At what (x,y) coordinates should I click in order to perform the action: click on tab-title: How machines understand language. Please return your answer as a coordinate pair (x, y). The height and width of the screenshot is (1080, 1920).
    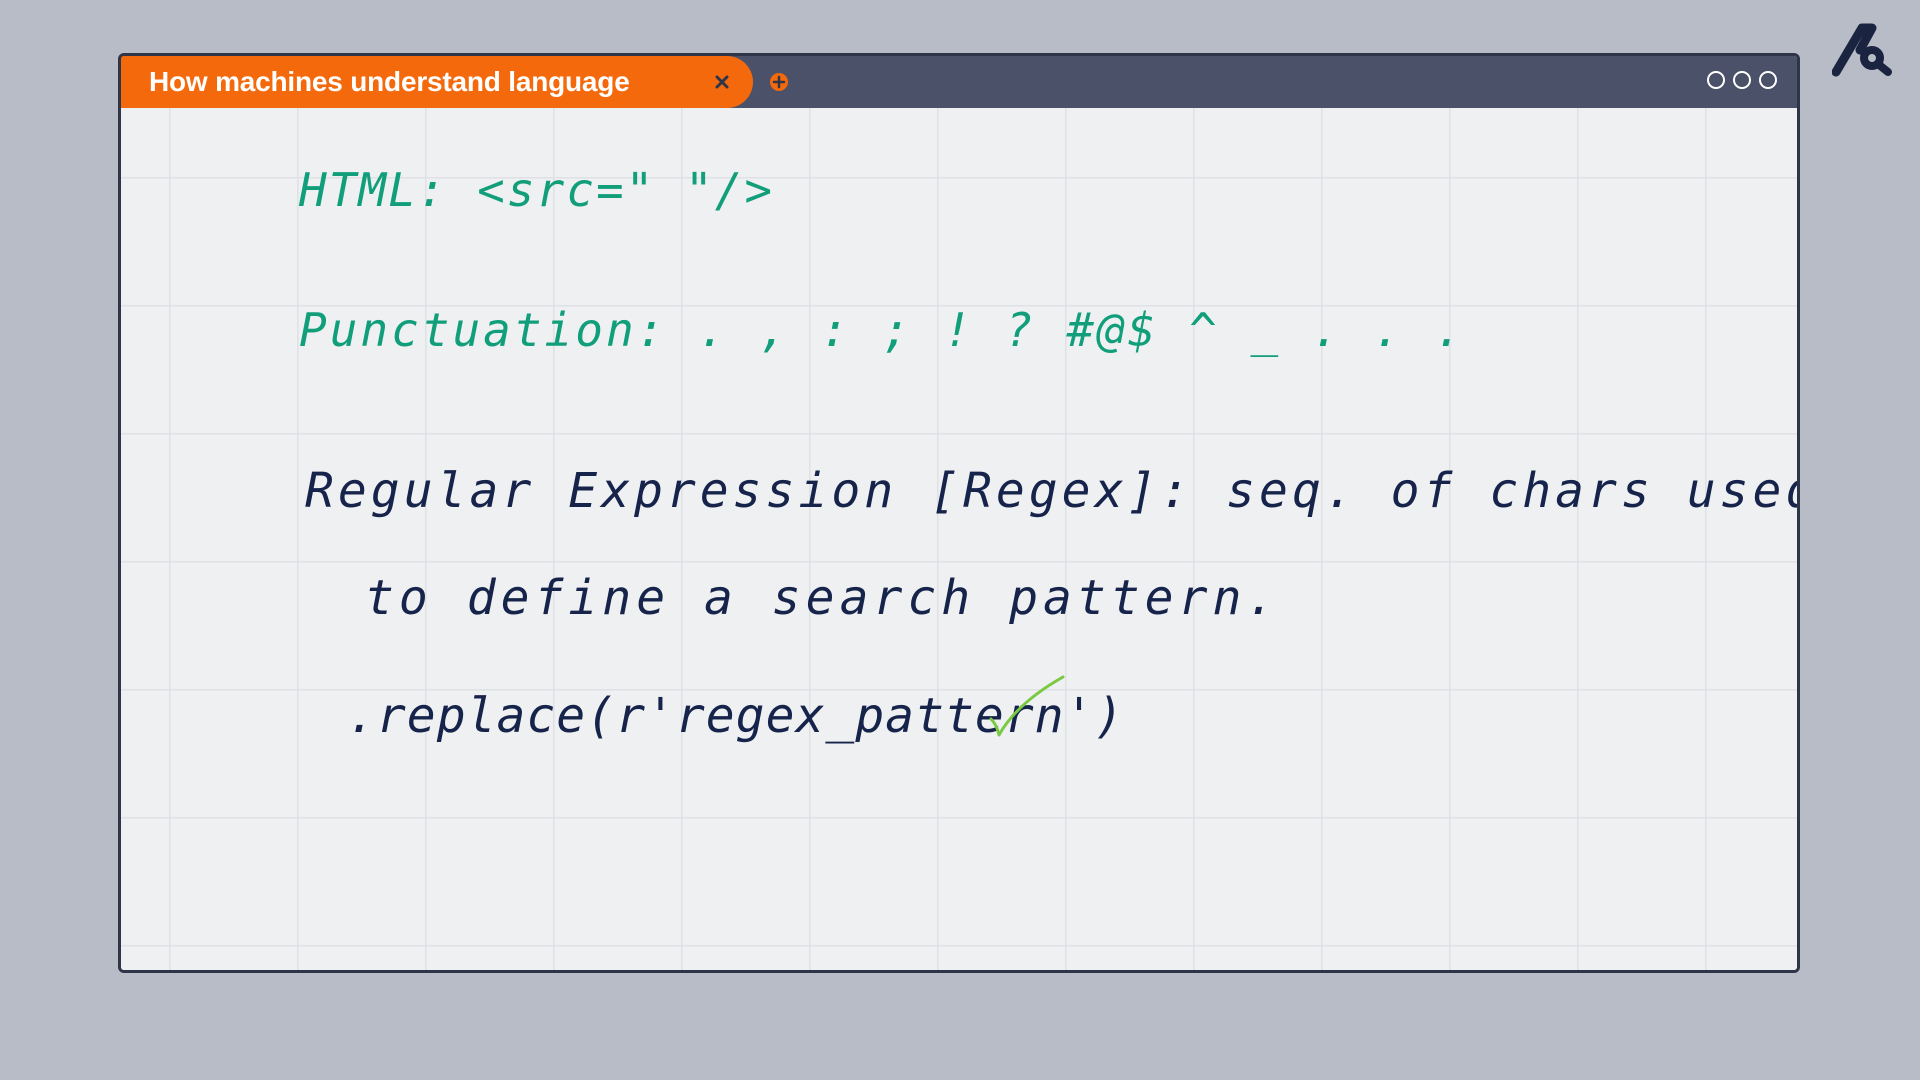
    Looking at the image, I should click on (389, 81).